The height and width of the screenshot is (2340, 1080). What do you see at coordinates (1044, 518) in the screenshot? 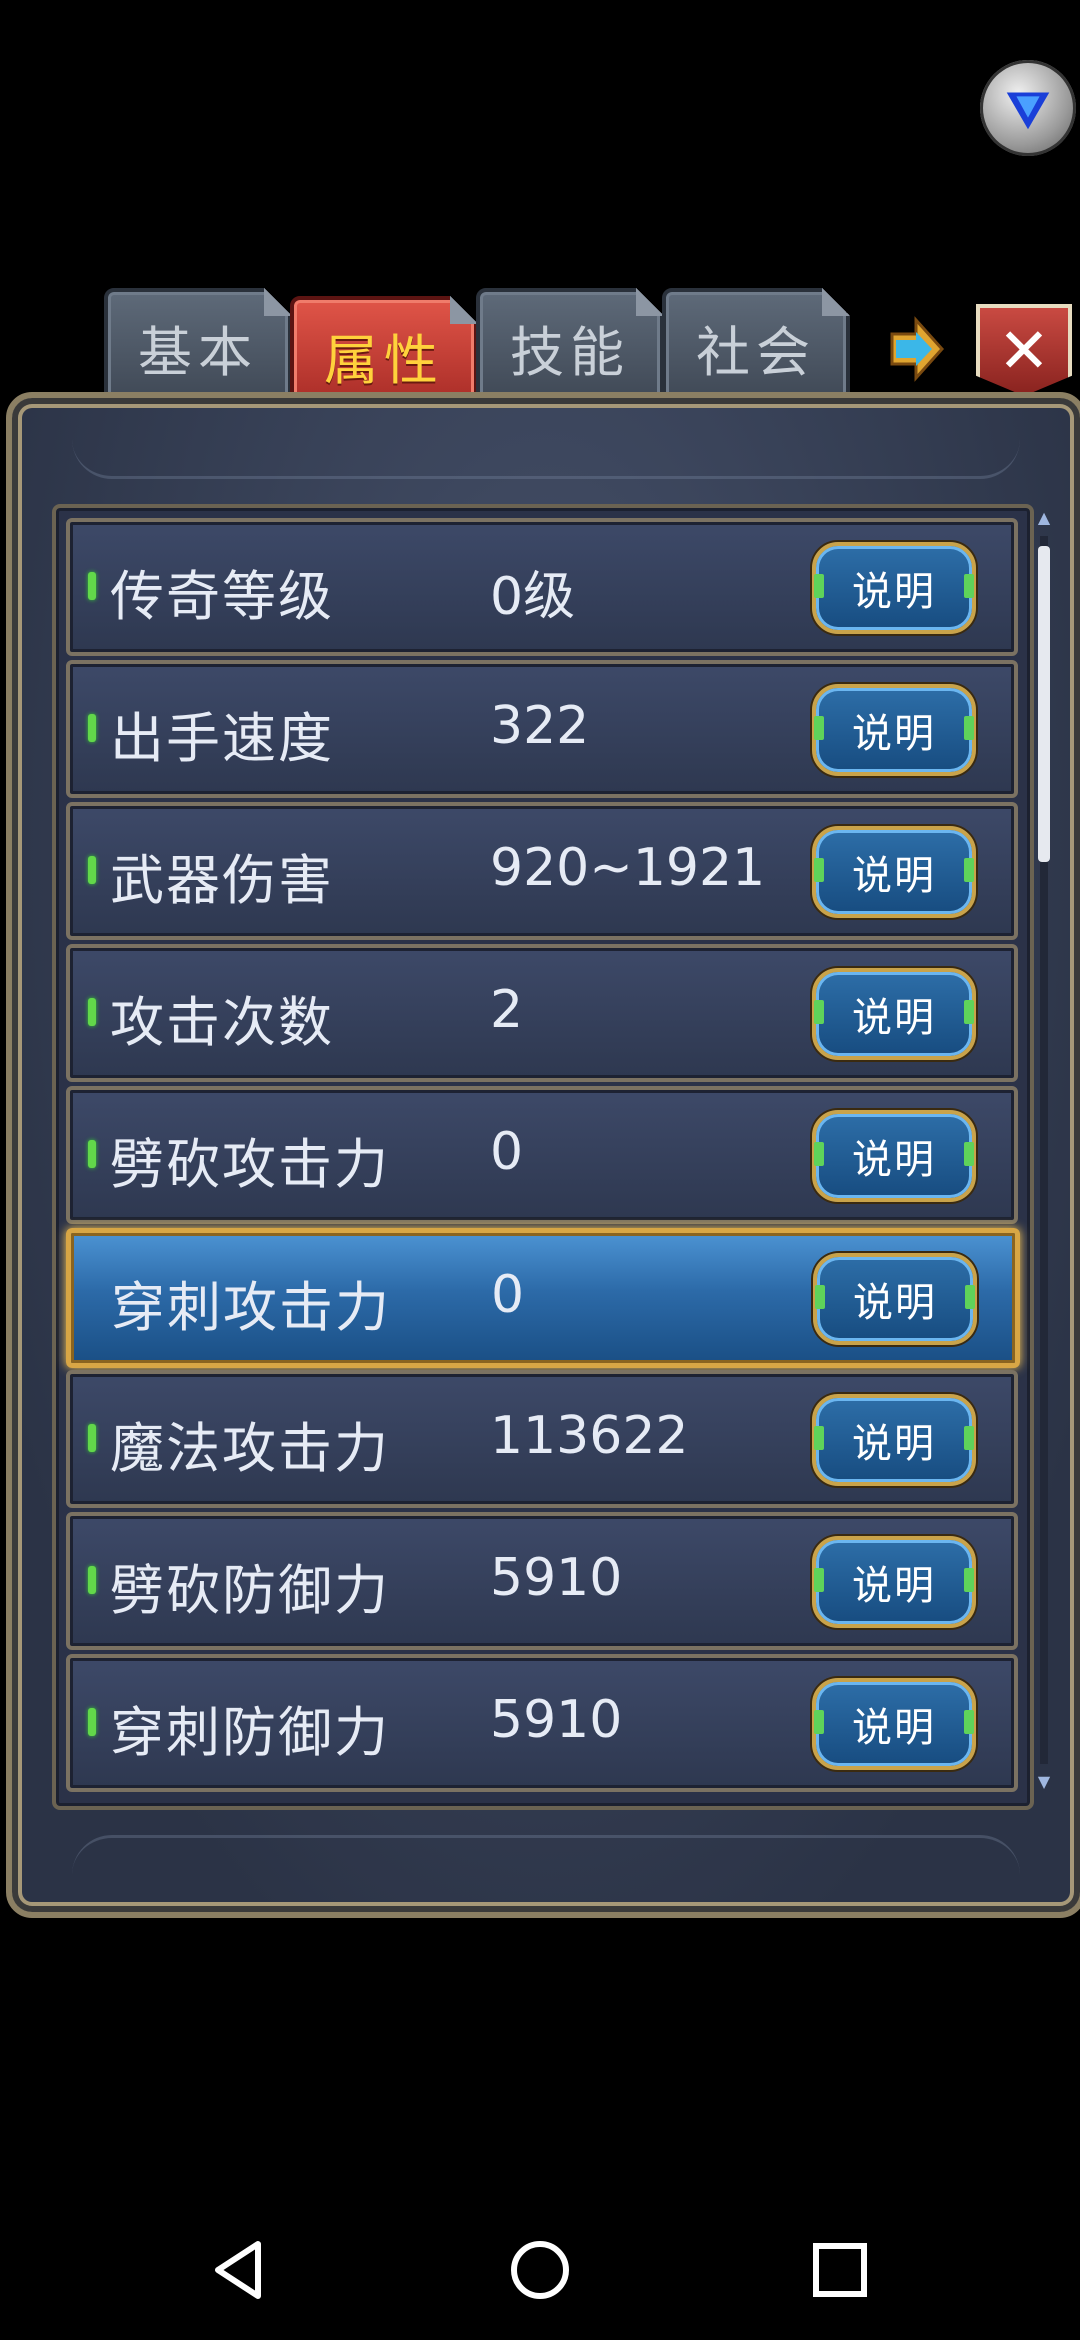
I see `scroll-up-icon: ▲` at bounding box center [1044, 518].